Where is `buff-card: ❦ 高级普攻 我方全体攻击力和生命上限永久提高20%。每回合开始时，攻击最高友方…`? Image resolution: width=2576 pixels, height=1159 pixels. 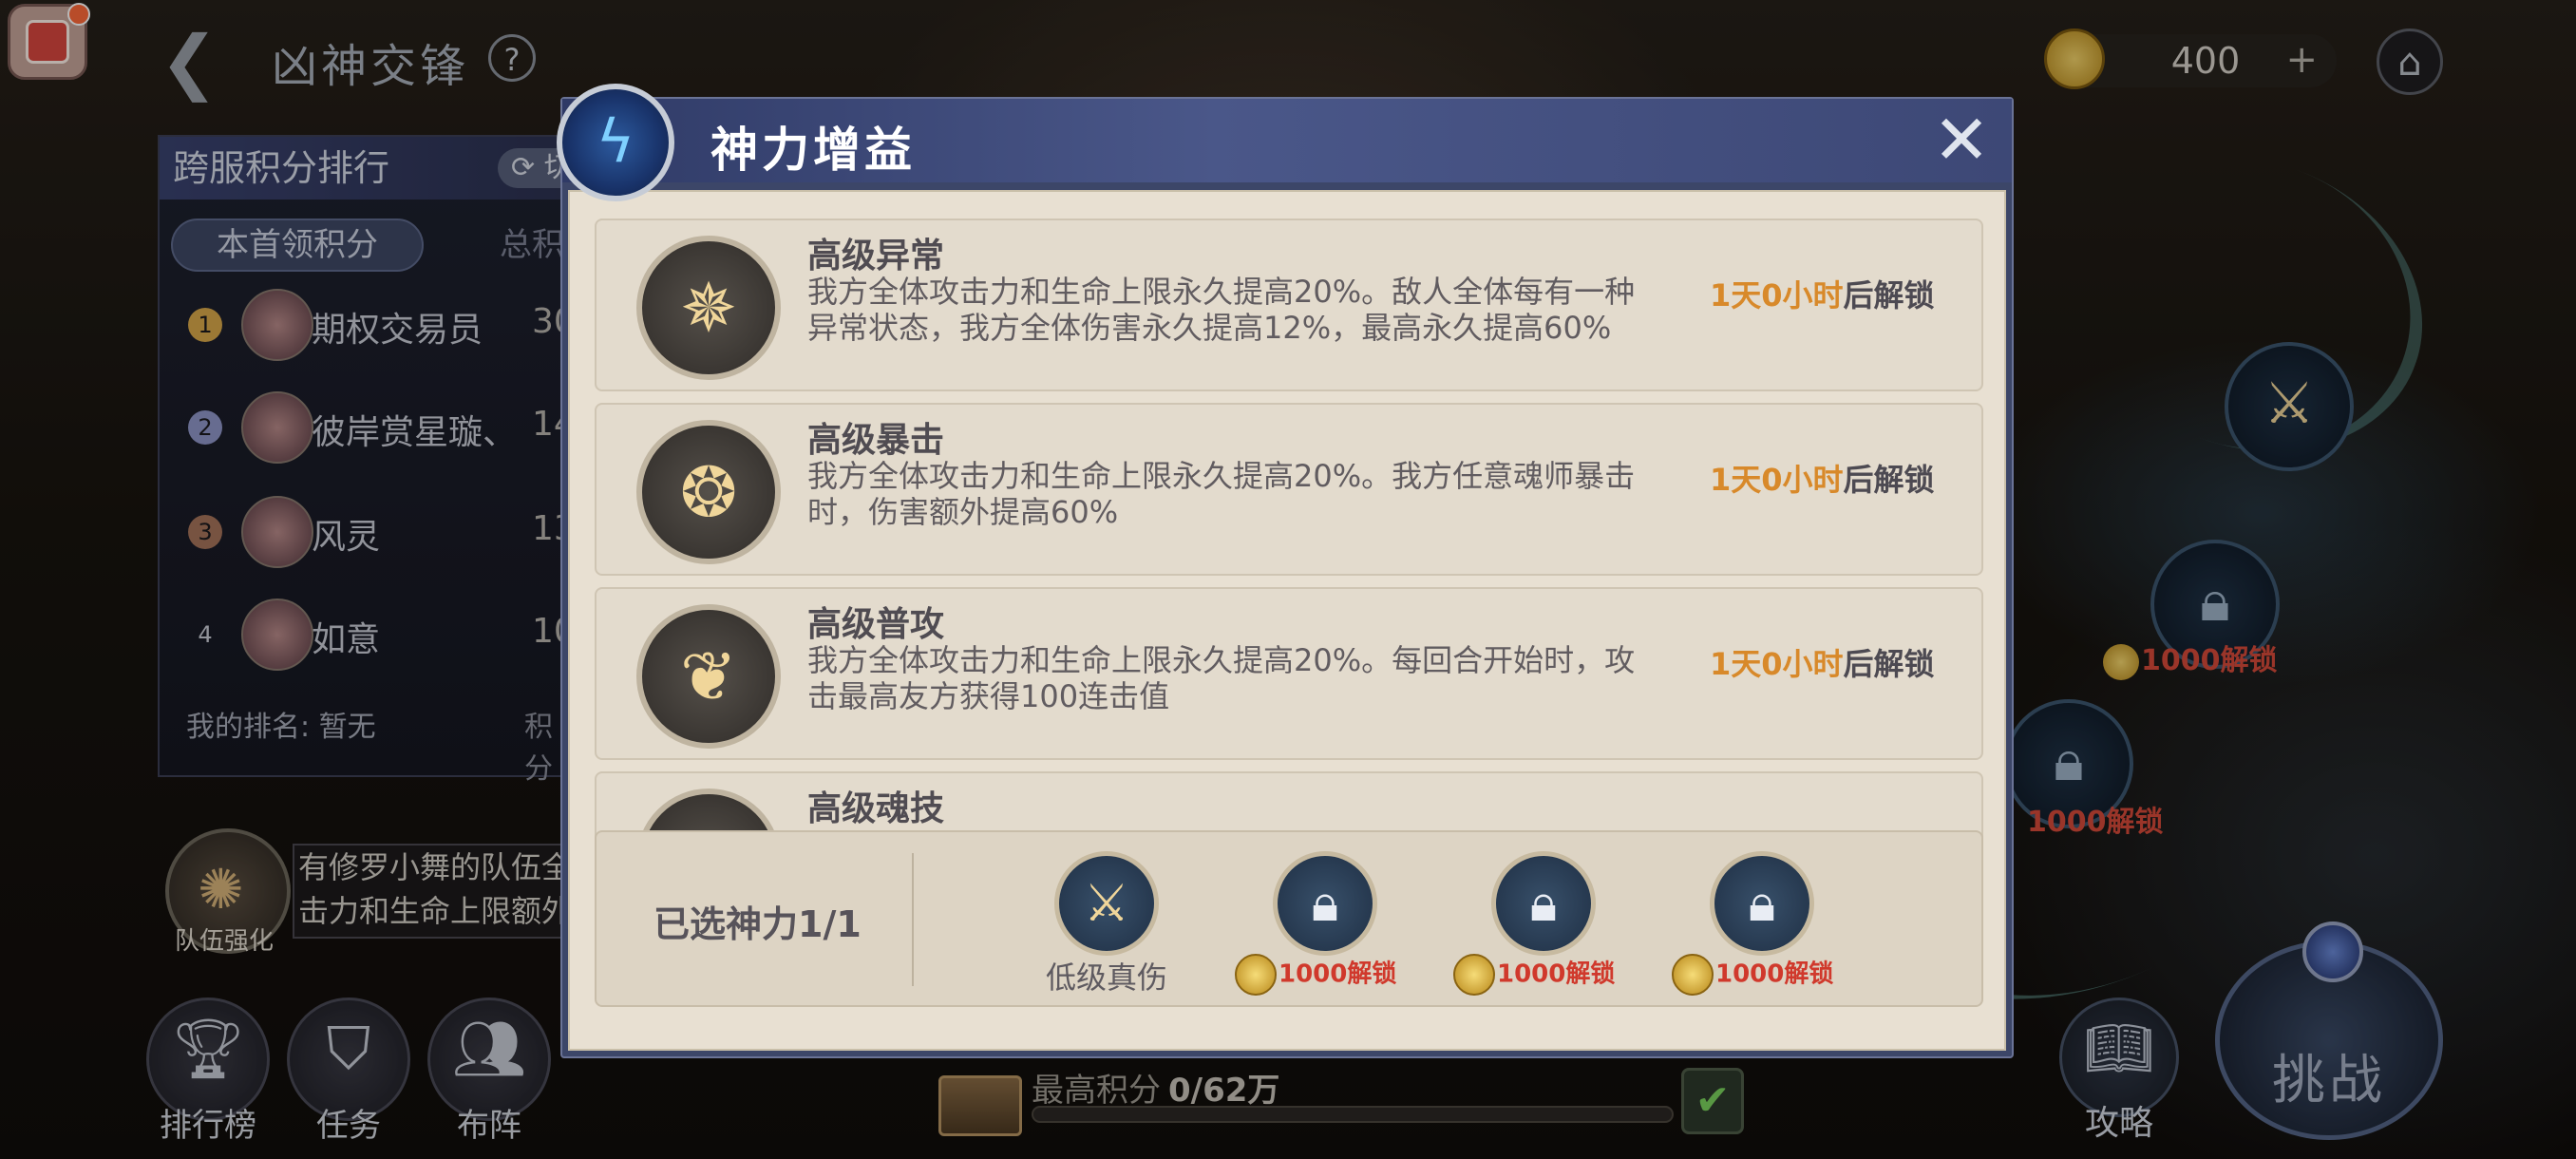 buff-card: ❦ 高级普攻 我方全体攻击力和生命上限永久提高20%。每回合开始时，攻击最高友方… is located at coordinates (1289, 673).